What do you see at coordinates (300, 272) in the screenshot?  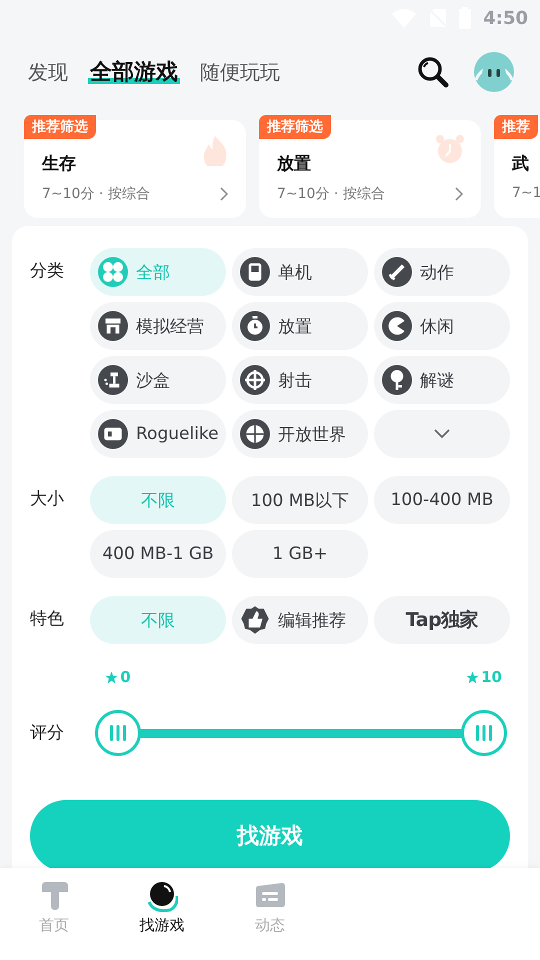 I see `category-chip: 单机` at bounding box center [300, 272].